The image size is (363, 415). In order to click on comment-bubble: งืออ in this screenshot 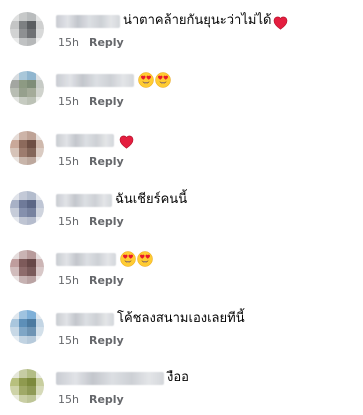, I will do `click(122, 378)`.